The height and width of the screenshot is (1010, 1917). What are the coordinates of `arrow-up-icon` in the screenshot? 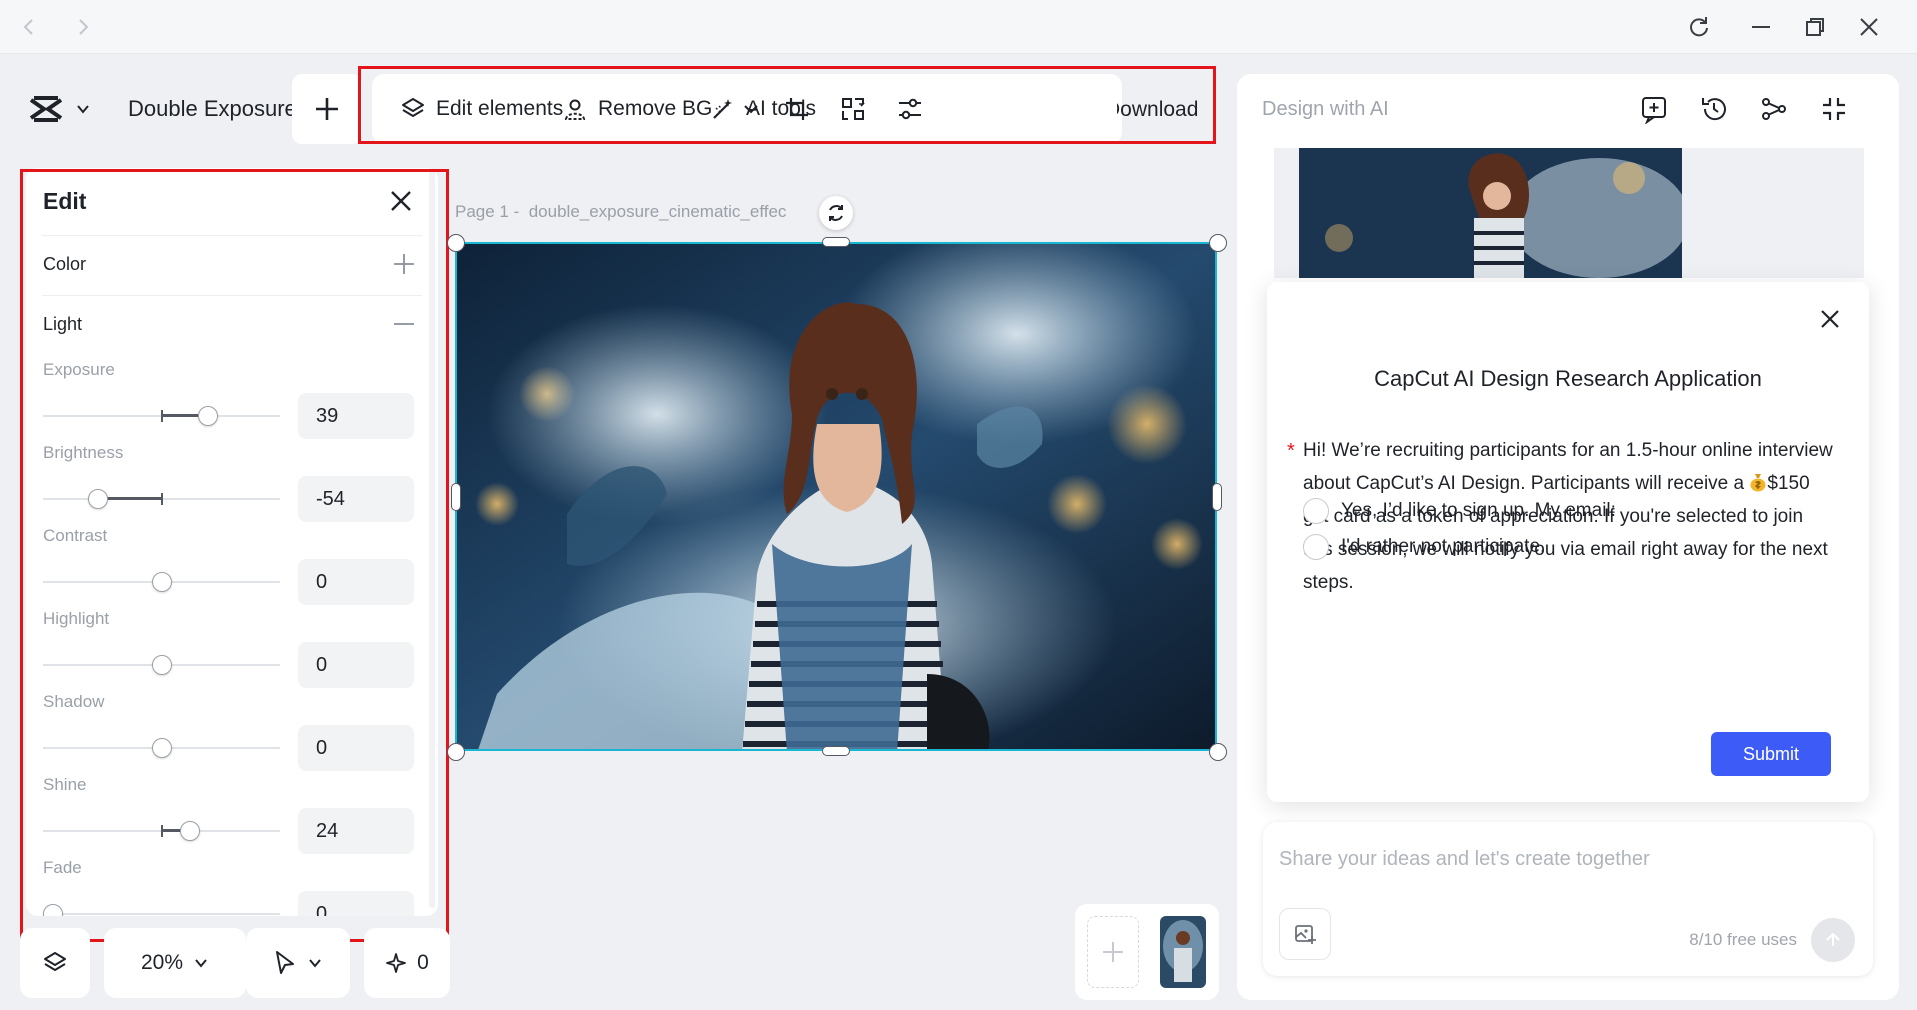 It's located at (1833, 940).